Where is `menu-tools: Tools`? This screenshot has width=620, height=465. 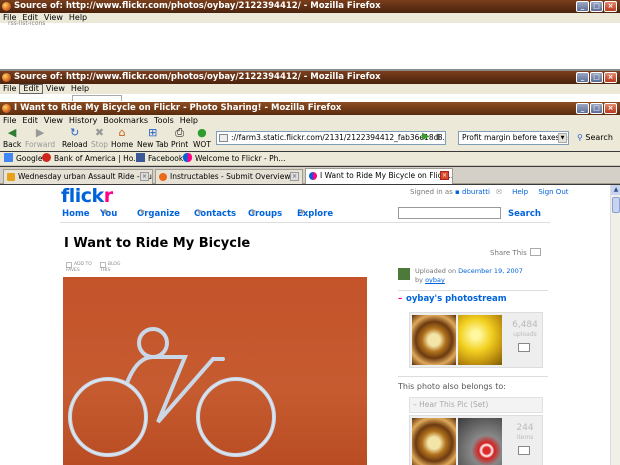 menu-tools: Tools is located at coordinates (164, 120).